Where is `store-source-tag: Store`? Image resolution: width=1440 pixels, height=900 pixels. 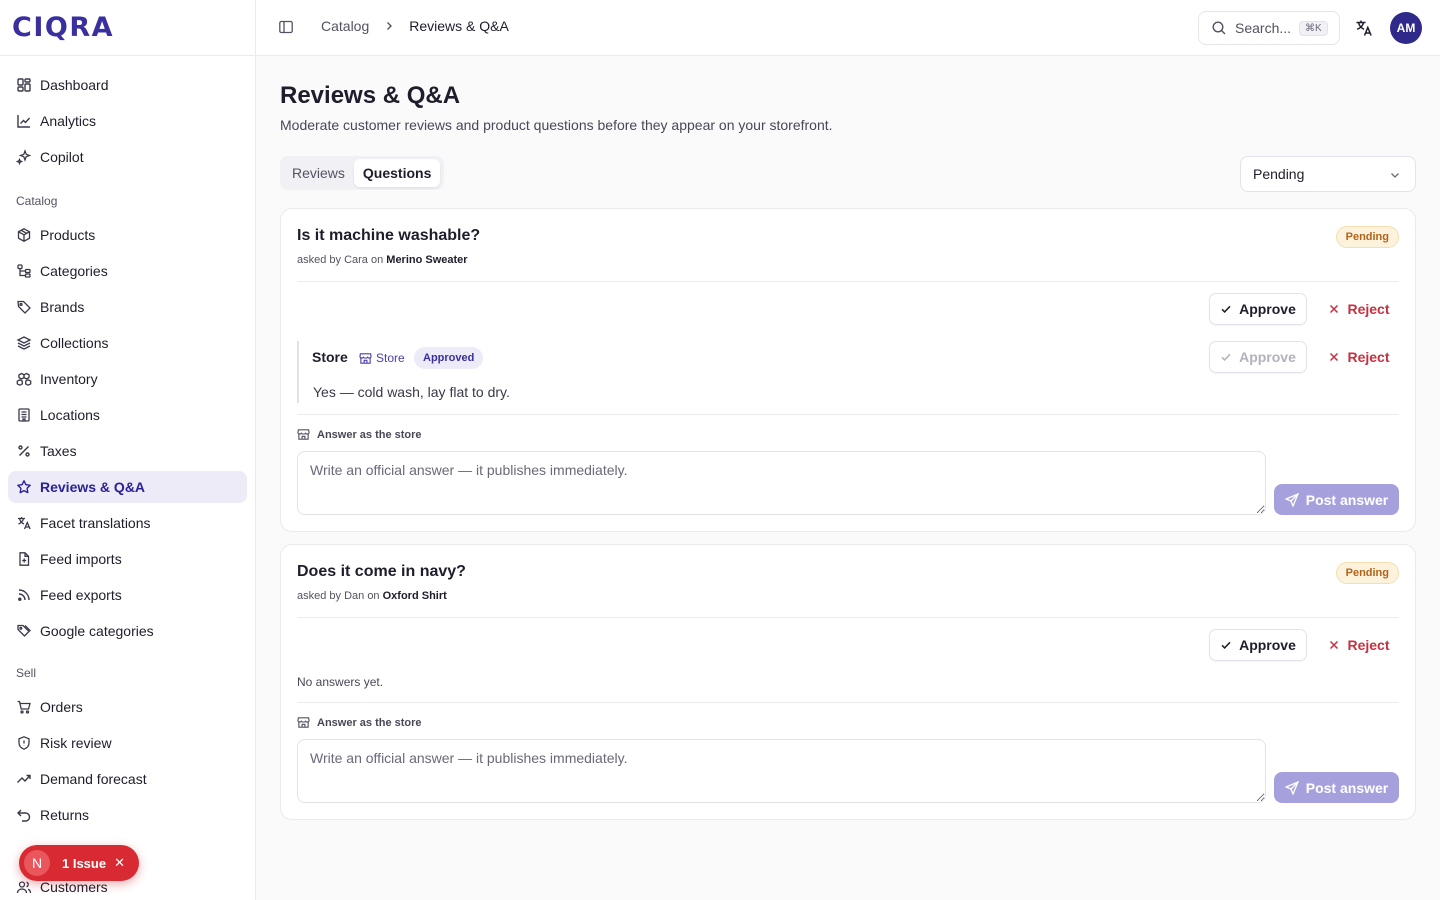
store-source-tag: Store is located at coordinates (382, 358).